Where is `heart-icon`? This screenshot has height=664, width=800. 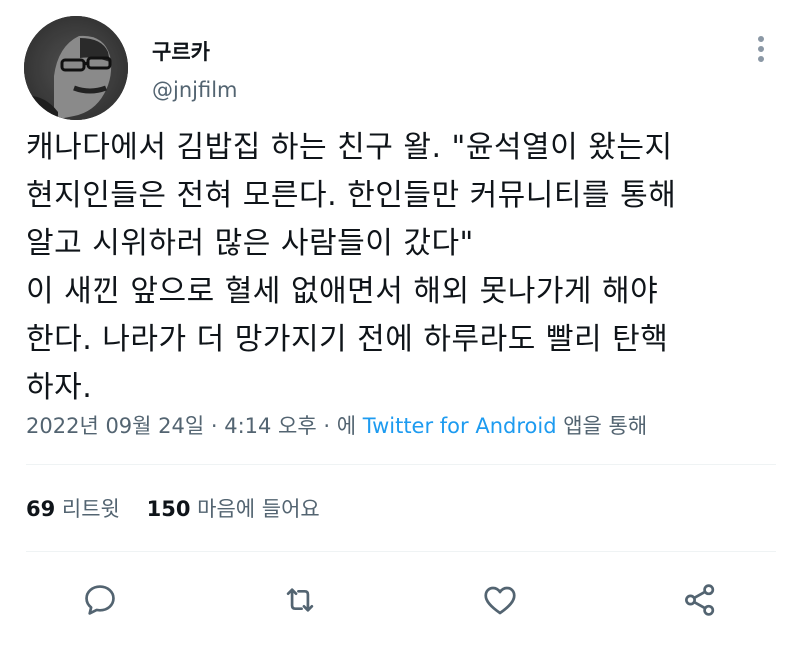 heart-icon is located at coordinates (500, 600).